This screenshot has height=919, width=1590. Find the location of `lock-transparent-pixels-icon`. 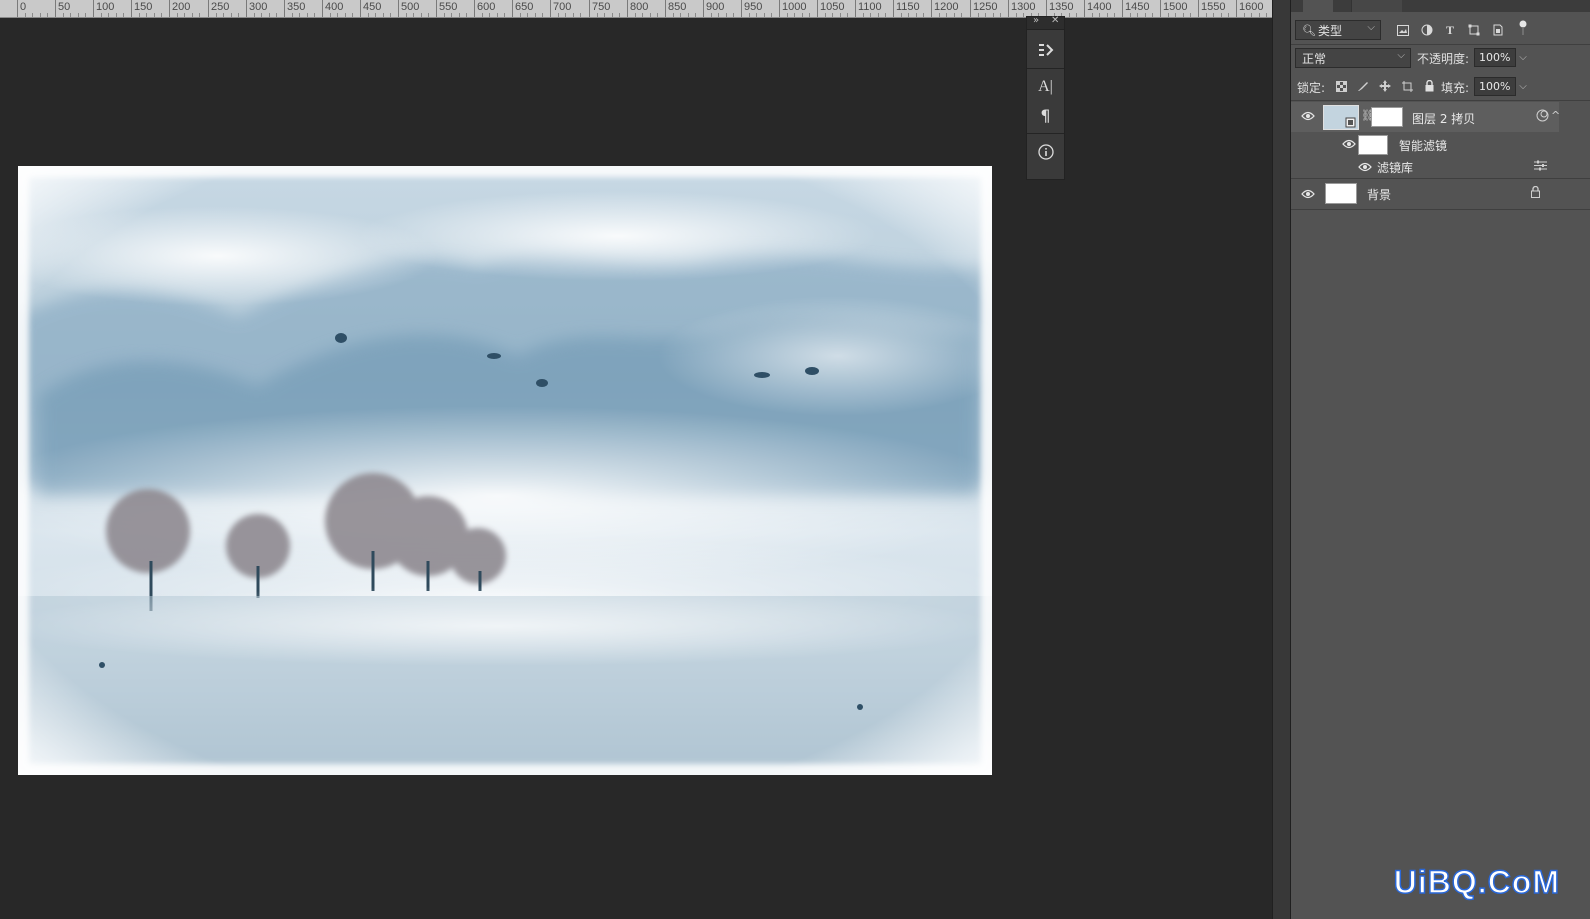

lock-transparent-pixels-icon is located at coordinates (1341, 86).